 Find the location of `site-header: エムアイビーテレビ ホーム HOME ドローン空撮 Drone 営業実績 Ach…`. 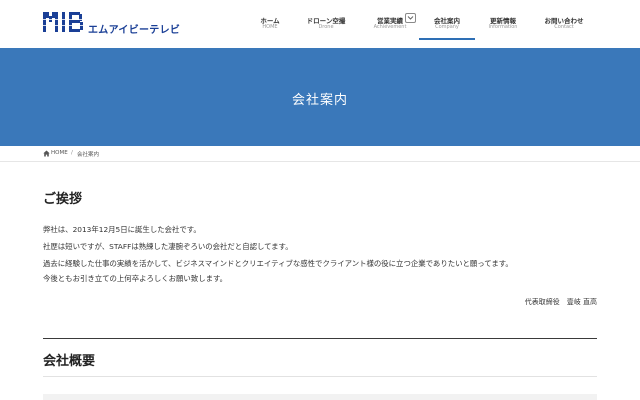

site-header: エムアイビーテレビ ホーム HOME ドローン空撮 Drone 営業実績 Ach… is located at coordinates (320, 24).